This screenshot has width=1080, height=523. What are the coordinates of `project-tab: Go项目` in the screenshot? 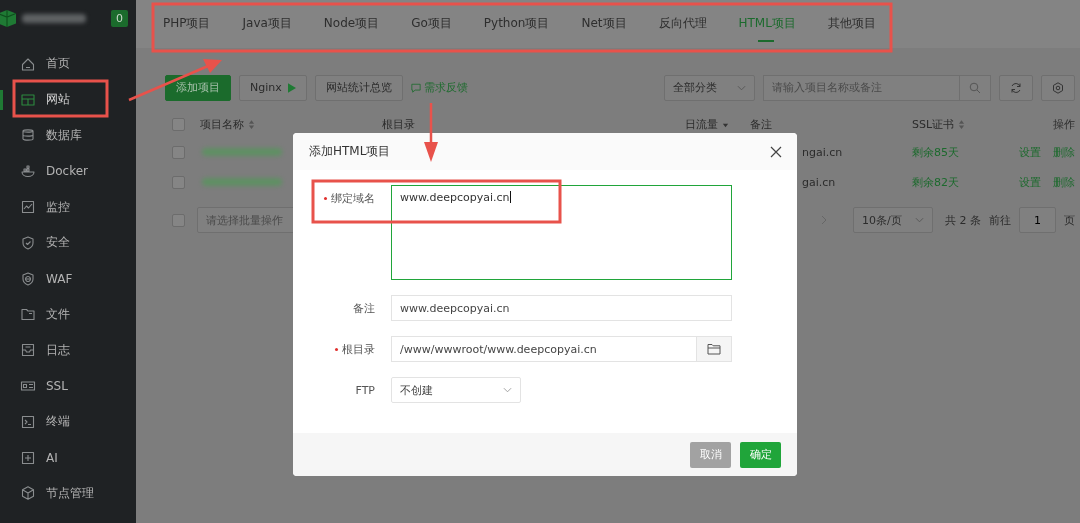 It's located at (439, 24).